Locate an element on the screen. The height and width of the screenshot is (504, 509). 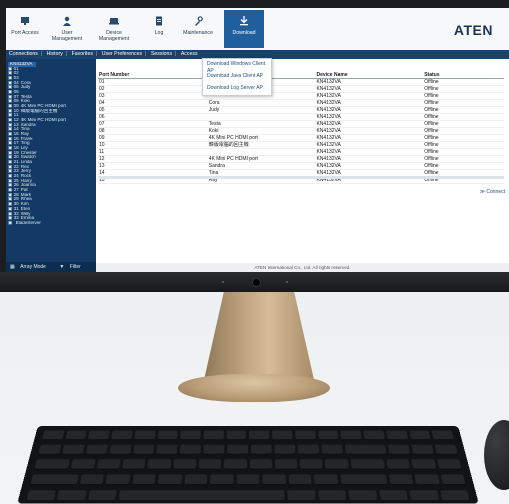
tree-item-name: Harry is located at coordinates (26, 180).